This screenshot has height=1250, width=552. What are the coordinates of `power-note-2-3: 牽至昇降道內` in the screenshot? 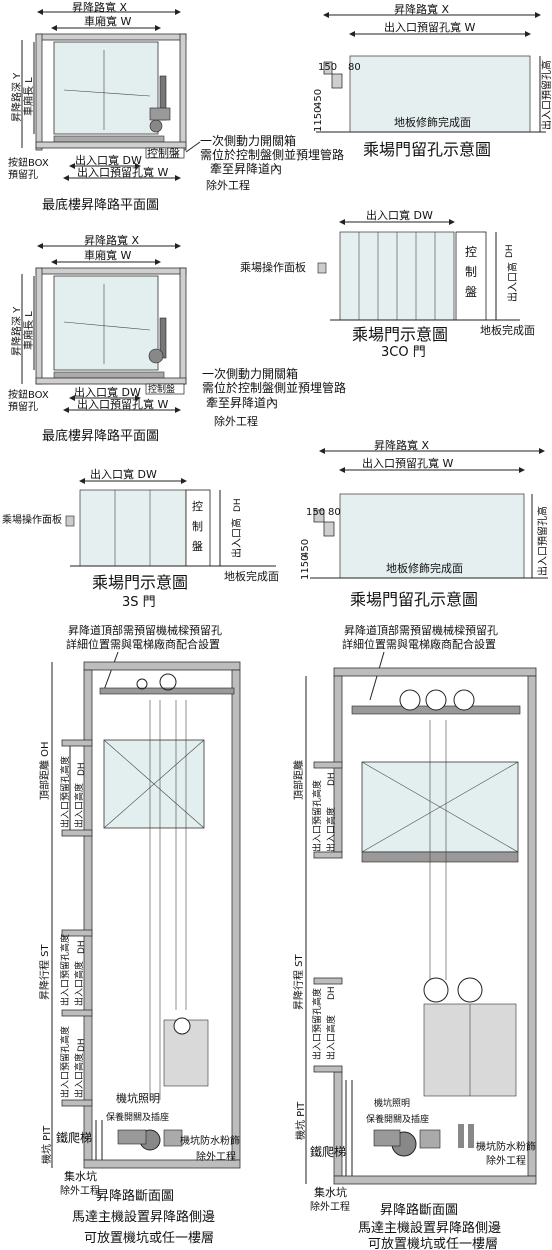 It's located at (242, 402).